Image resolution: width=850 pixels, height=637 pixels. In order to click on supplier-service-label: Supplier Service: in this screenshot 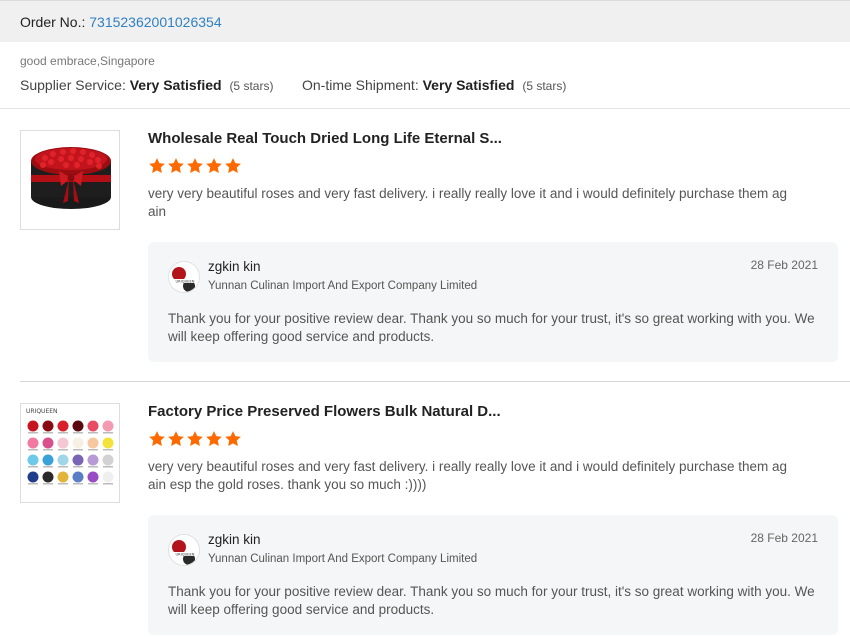, I will do `click(73, 85)`.